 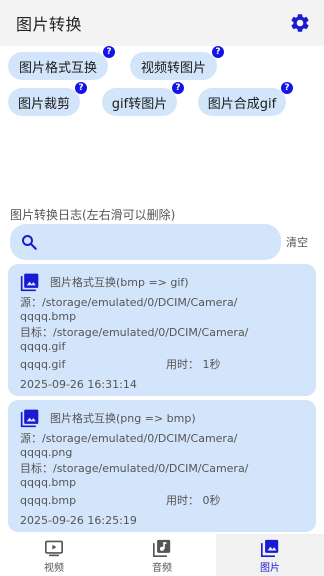 I want to click on video-icon, so click(x=54, y=548).